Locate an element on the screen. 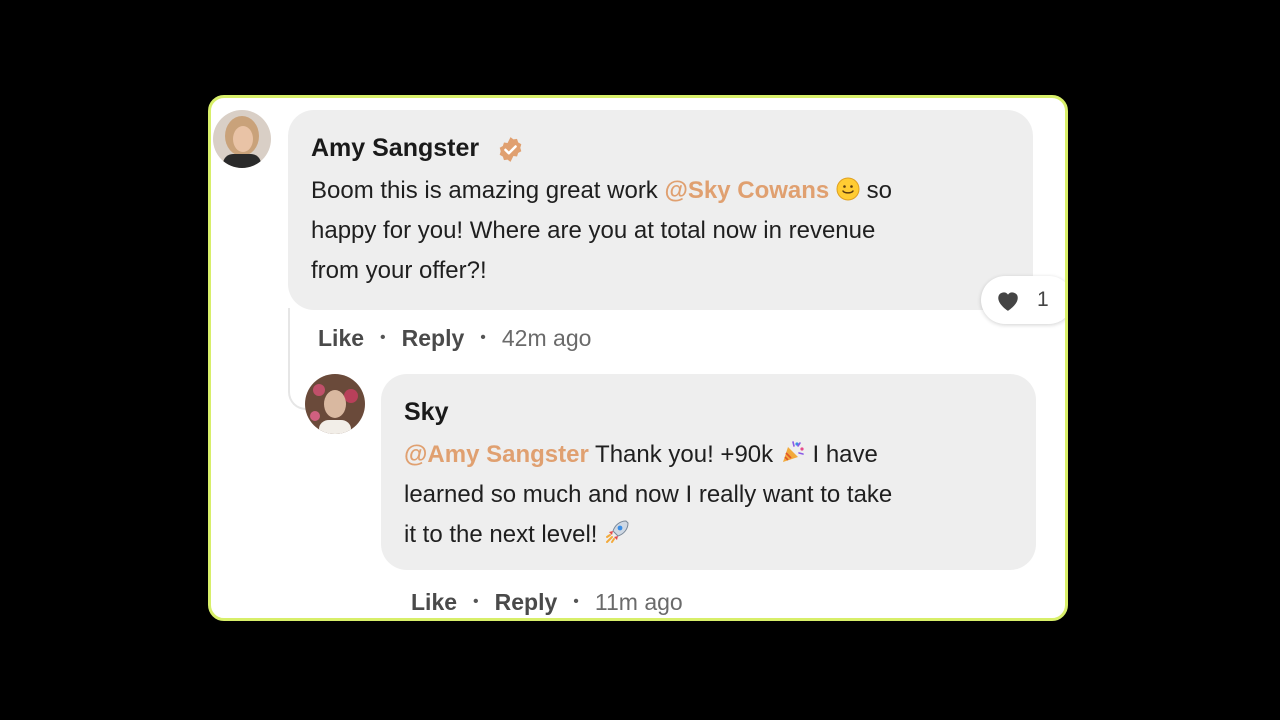 This screenshot has height=720, width=1280. comment-actions: Like • Reply • 42m ago is located at coordinates (454, 338).